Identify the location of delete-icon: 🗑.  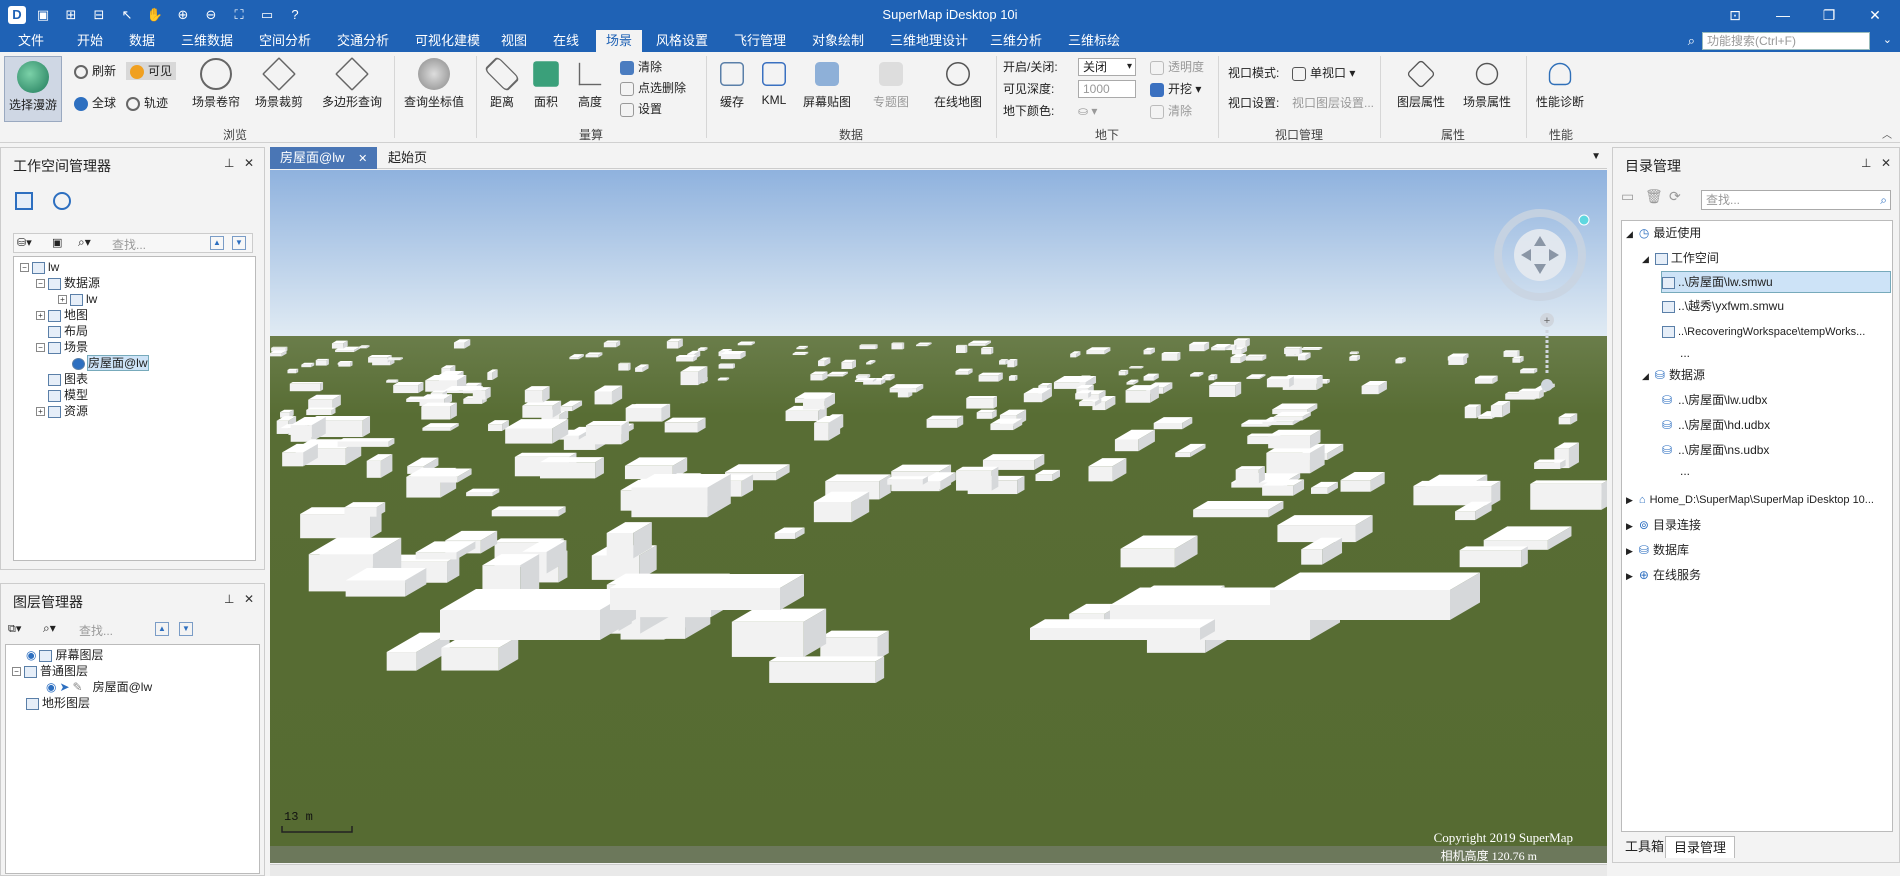
(1654, 196).